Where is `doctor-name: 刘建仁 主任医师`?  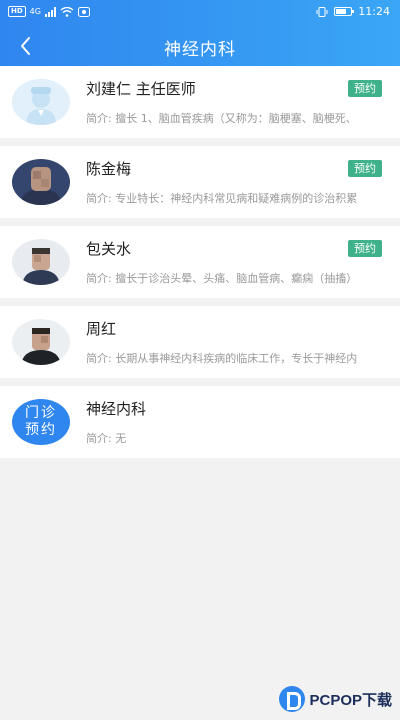
doctor-name: 刘建仁 主任医师 is located at coordinates (141, 89).